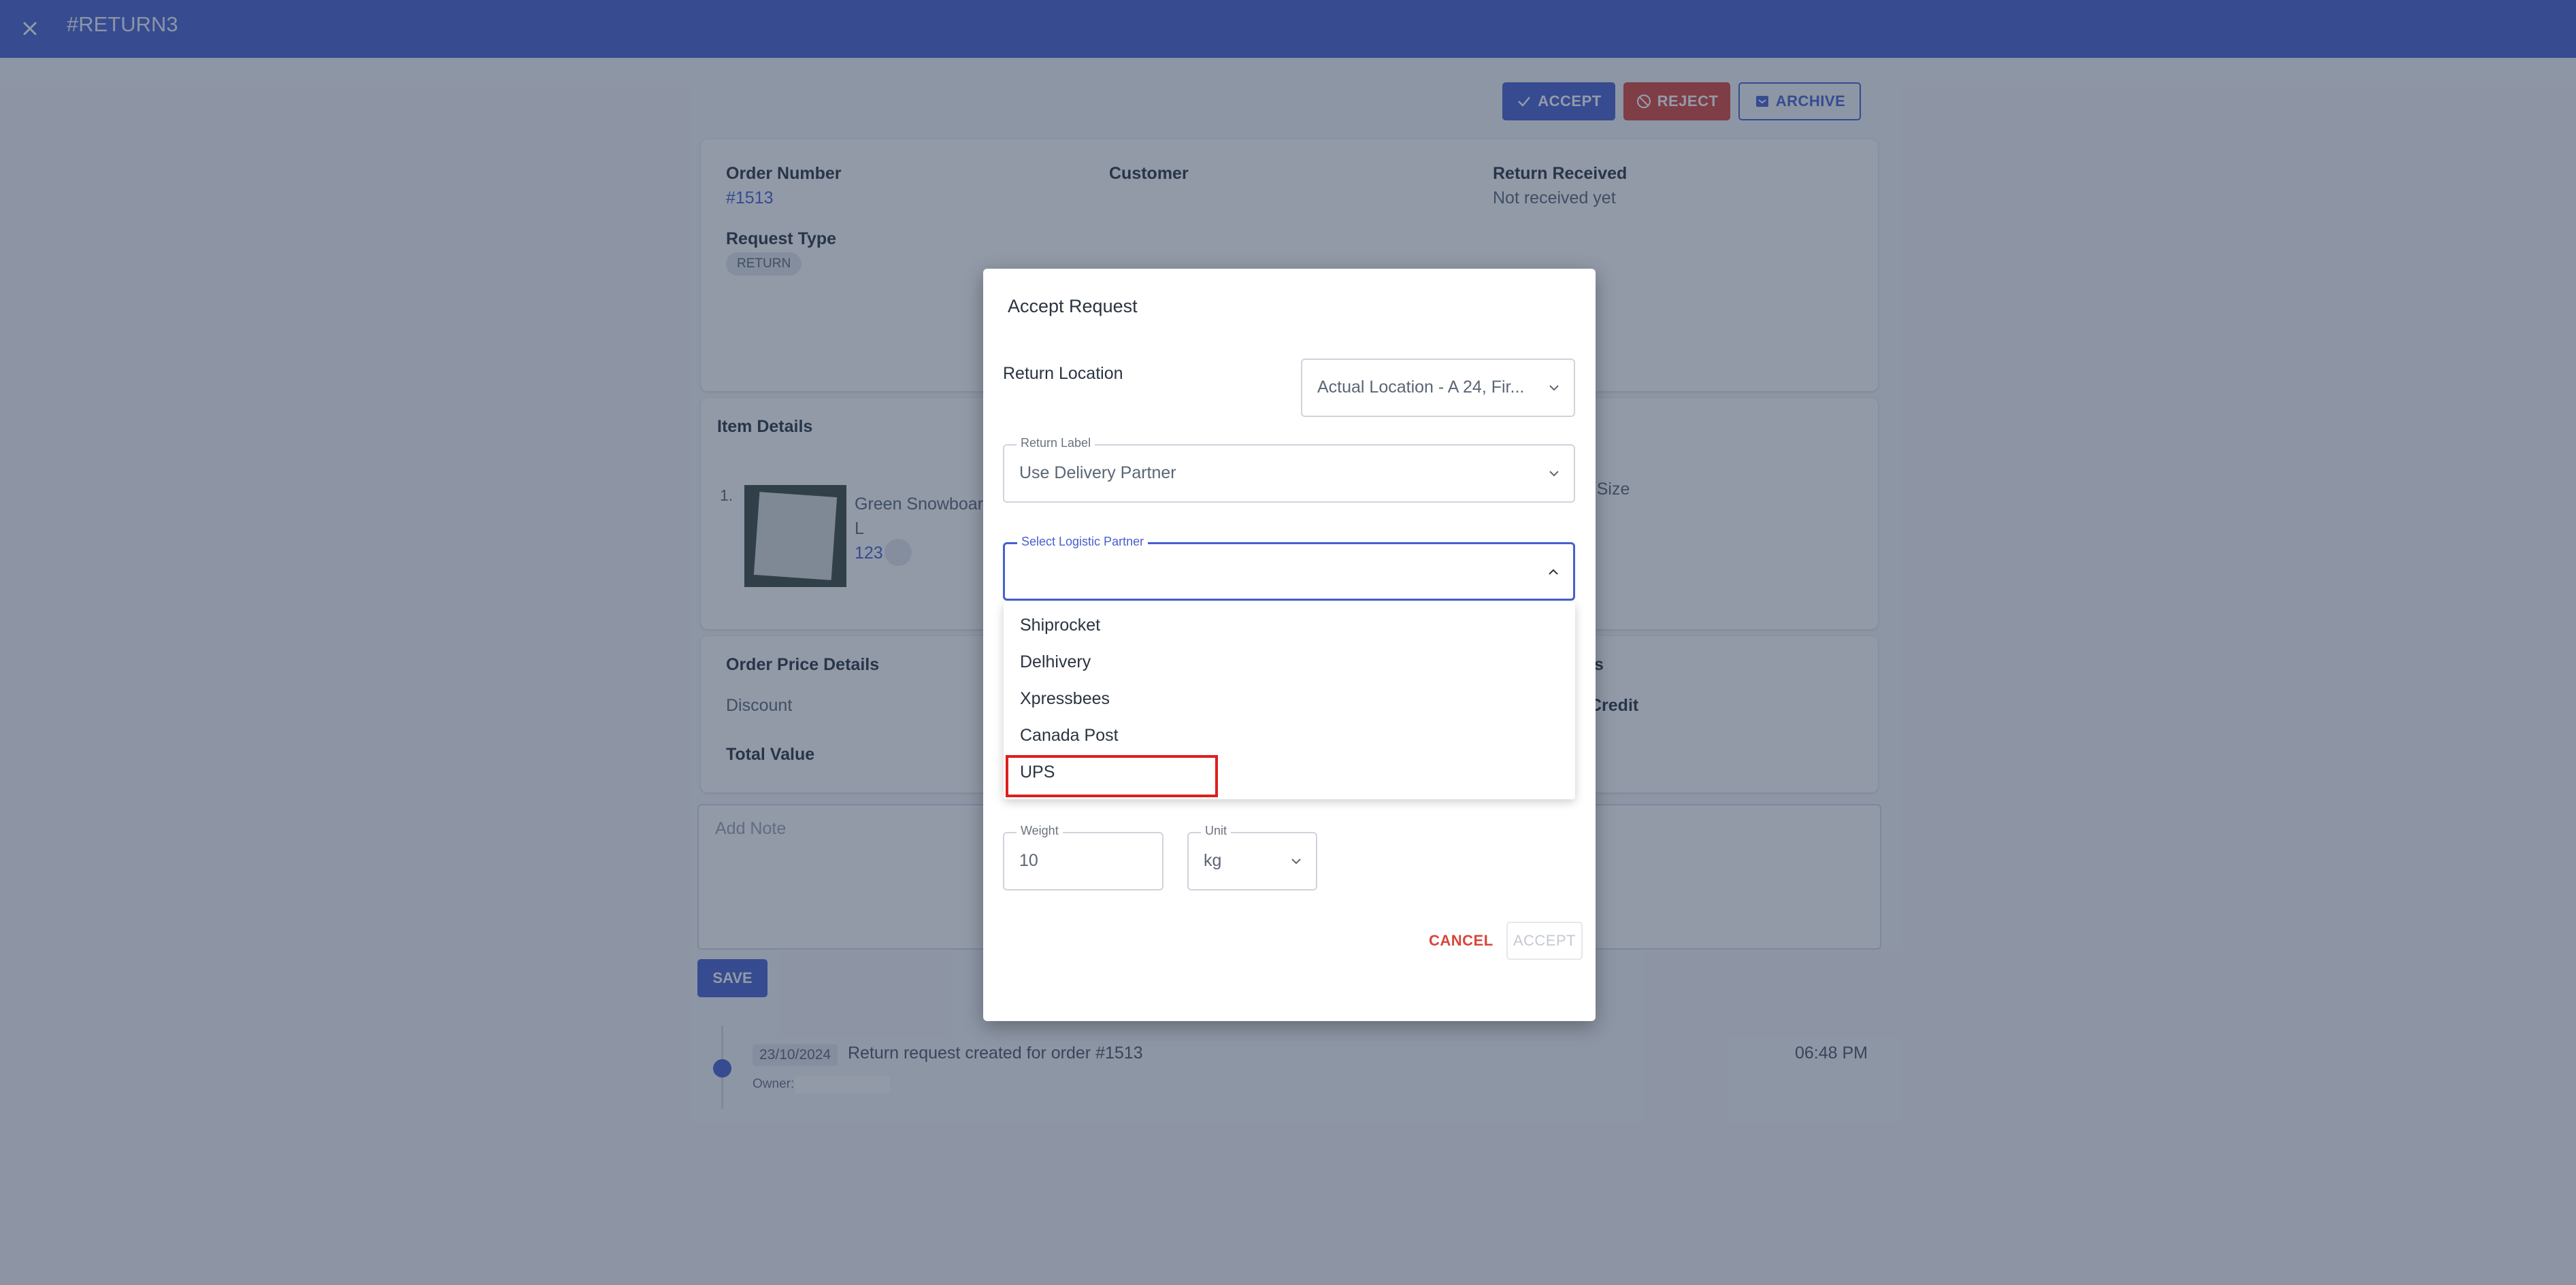 This screenshot has width=2576, height=1285. What do you see at coordinates (1545, 941) in the screenshot?
I see `modal-accept-button: ACCEPT` at bounding box center [1545, 941].